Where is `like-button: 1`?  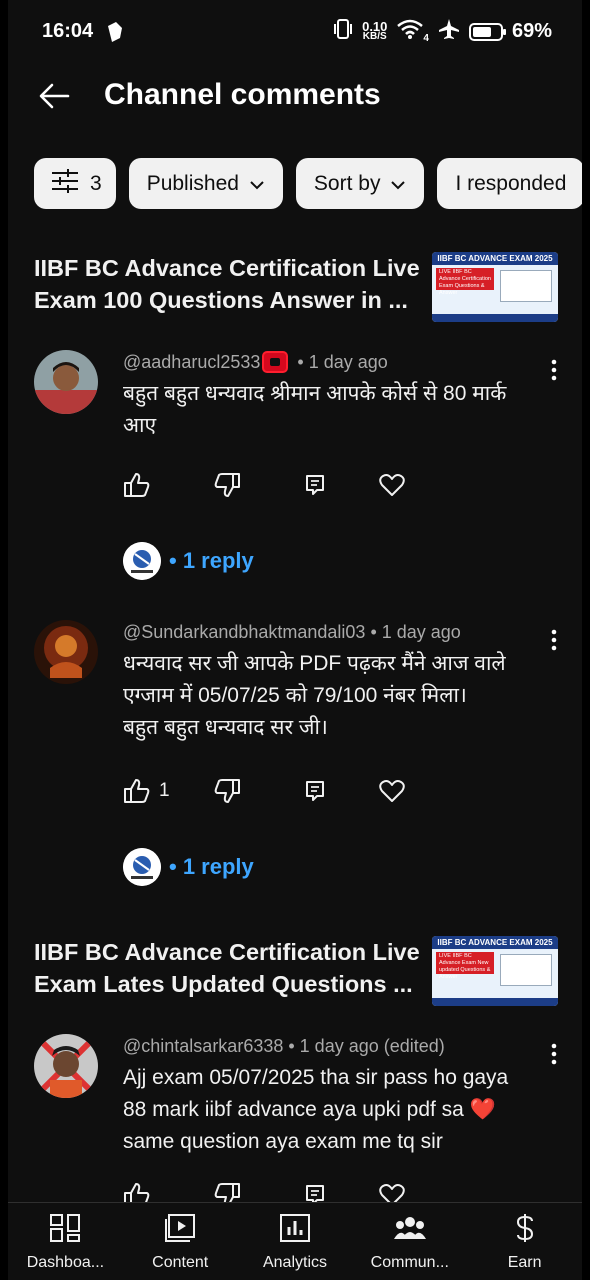
like-button: 1 is located at coordinates (168, 791).